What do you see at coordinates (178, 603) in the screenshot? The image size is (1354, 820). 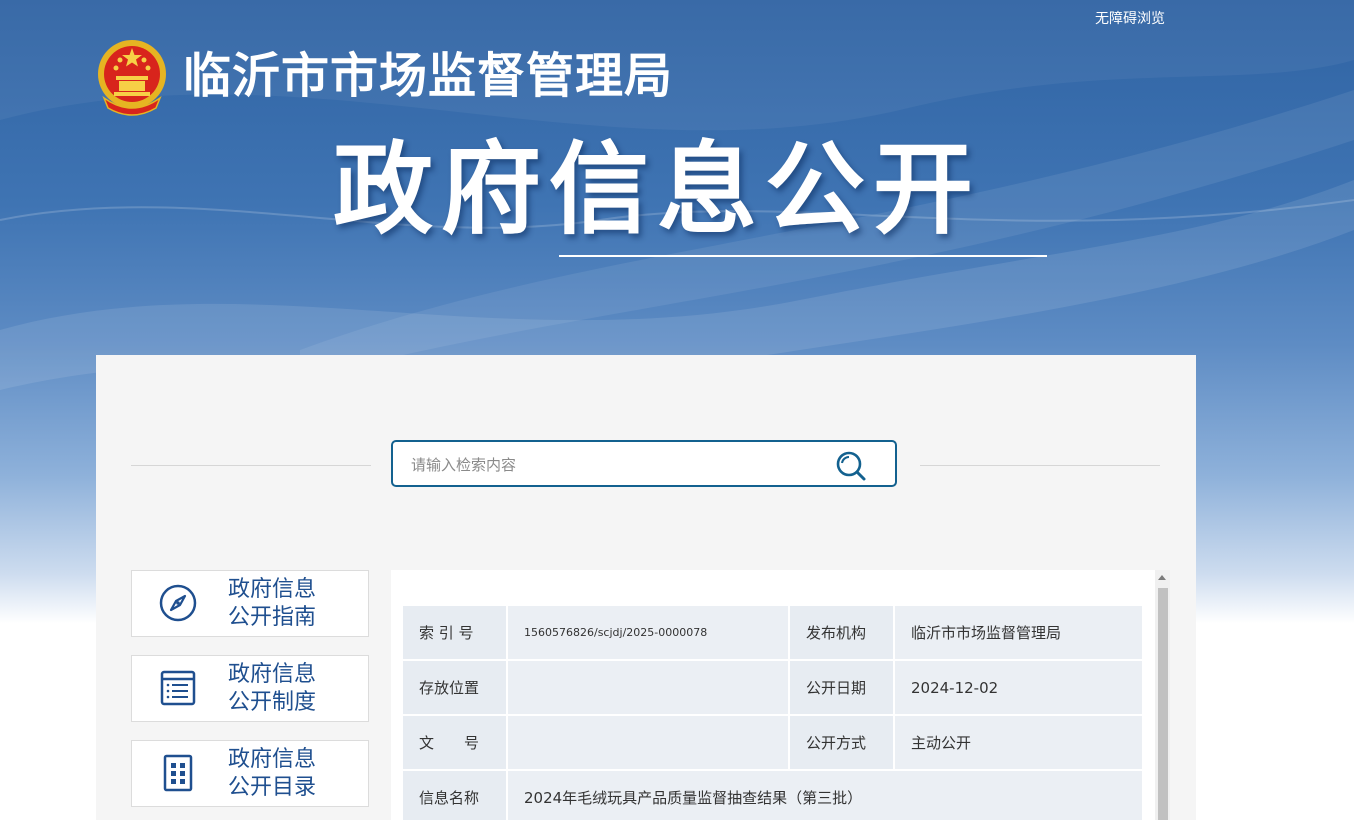 I see `compass-icon` at bounding box center [178, 603].